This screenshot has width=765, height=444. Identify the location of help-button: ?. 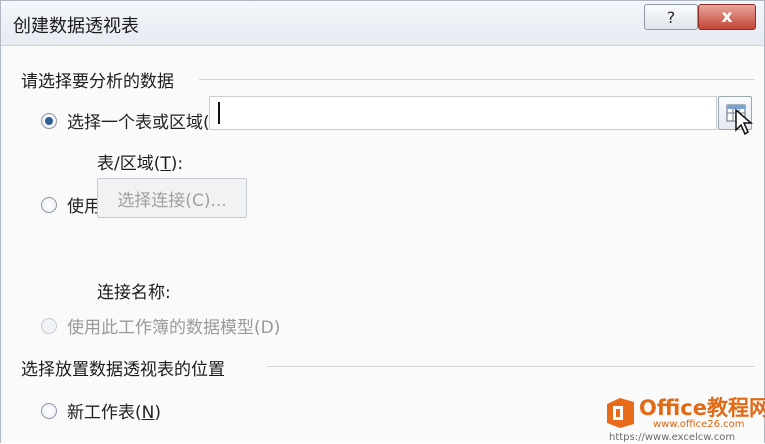
(671, 17).